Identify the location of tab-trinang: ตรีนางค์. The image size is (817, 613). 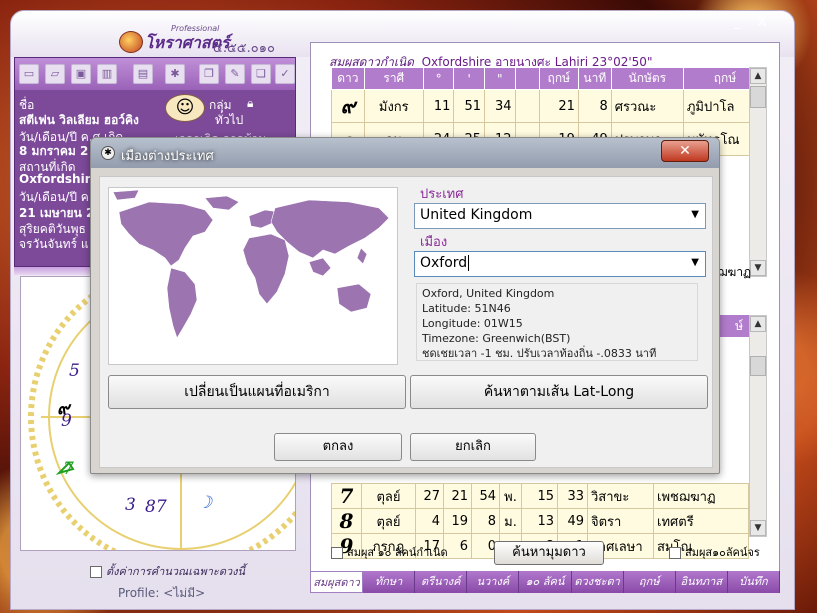
(441, 582).